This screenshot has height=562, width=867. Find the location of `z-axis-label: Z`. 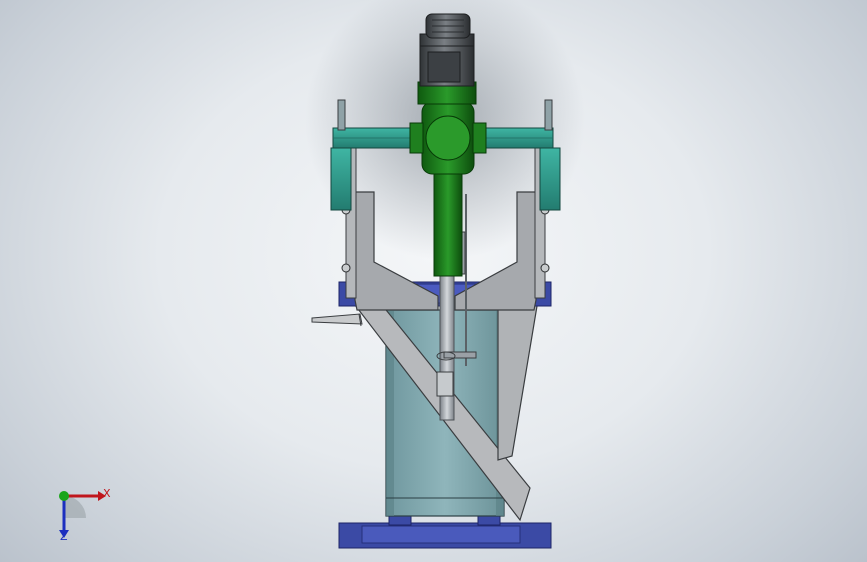

z-axis-label: Z is located at coordinates (64, 536).